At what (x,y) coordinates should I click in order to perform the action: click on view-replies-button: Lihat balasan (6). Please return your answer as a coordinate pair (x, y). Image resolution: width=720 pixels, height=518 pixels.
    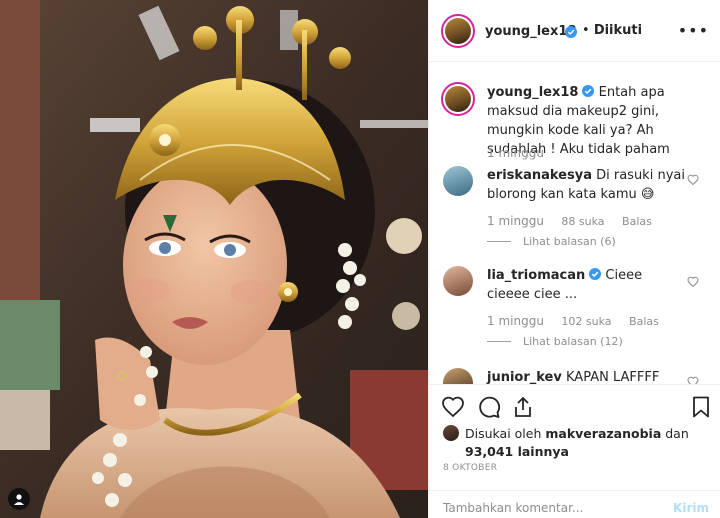
    Looking at the image, I should click on (551, 241).